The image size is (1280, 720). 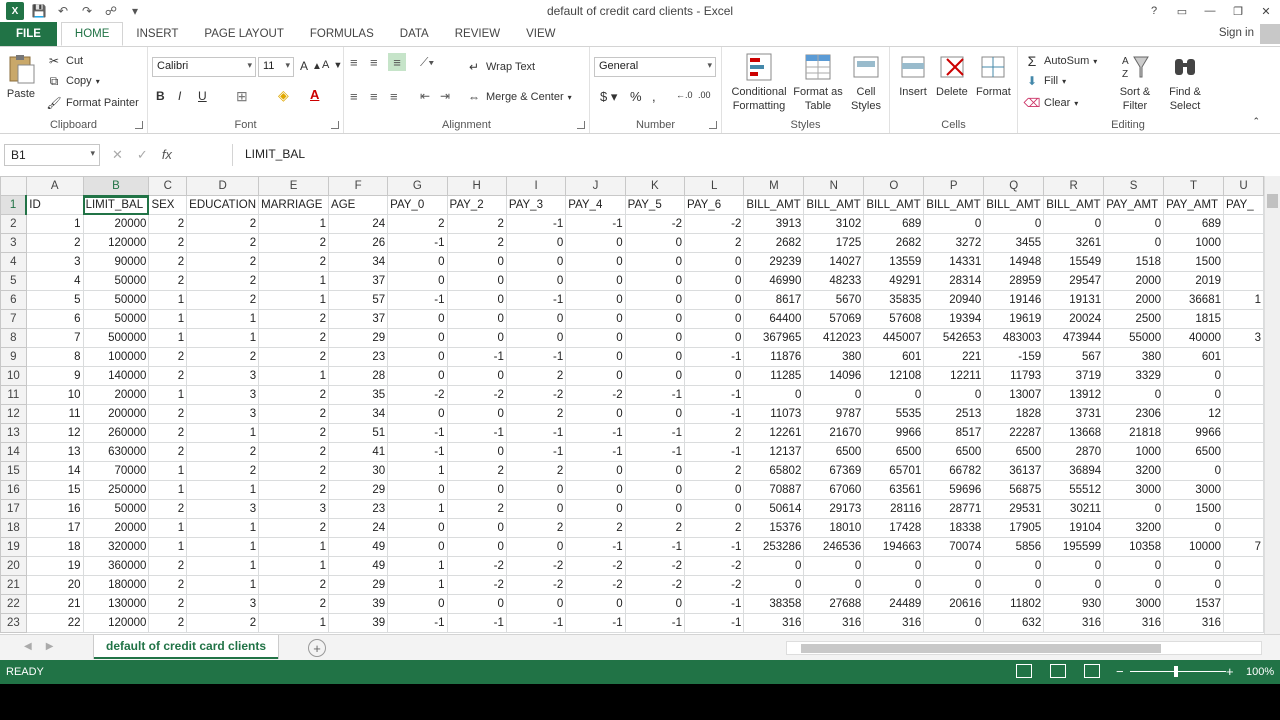 What do you see at coordinates (223, 205) in the screenshot?
I see `cell: EDUCATION` at bounding box center [223, 205].